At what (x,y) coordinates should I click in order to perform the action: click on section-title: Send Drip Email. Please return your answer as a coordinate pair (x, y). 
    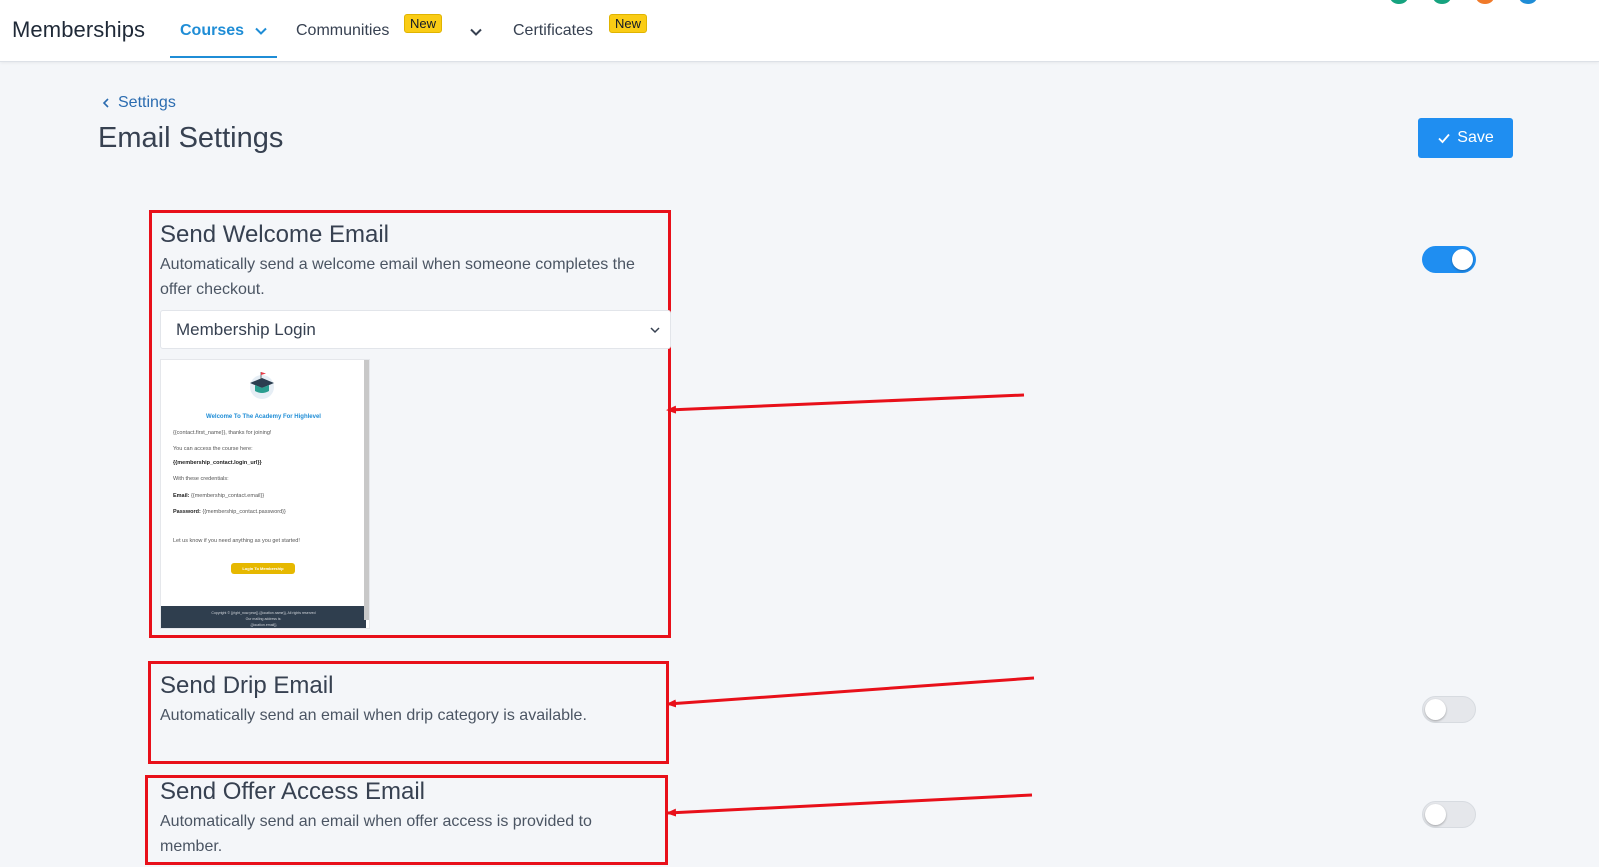
    Looking at the image, I should click on (247, 685).